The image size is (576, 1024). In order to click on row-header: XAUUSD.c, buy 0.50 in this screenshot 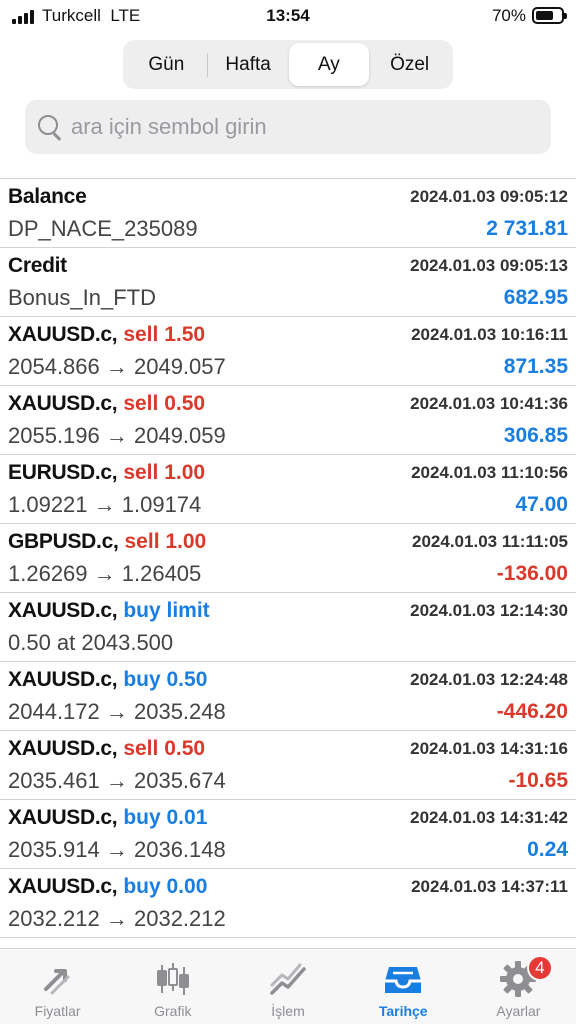, I will do `click(107, 680)`.